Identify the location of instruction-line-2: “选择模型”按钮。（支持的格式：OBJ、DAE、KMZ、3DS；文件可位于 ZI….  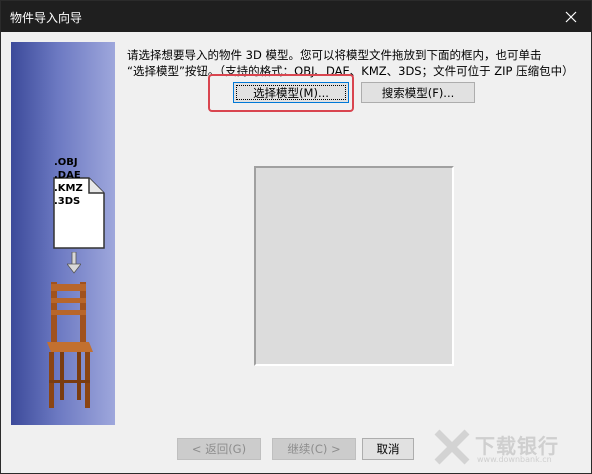
(350, 71).